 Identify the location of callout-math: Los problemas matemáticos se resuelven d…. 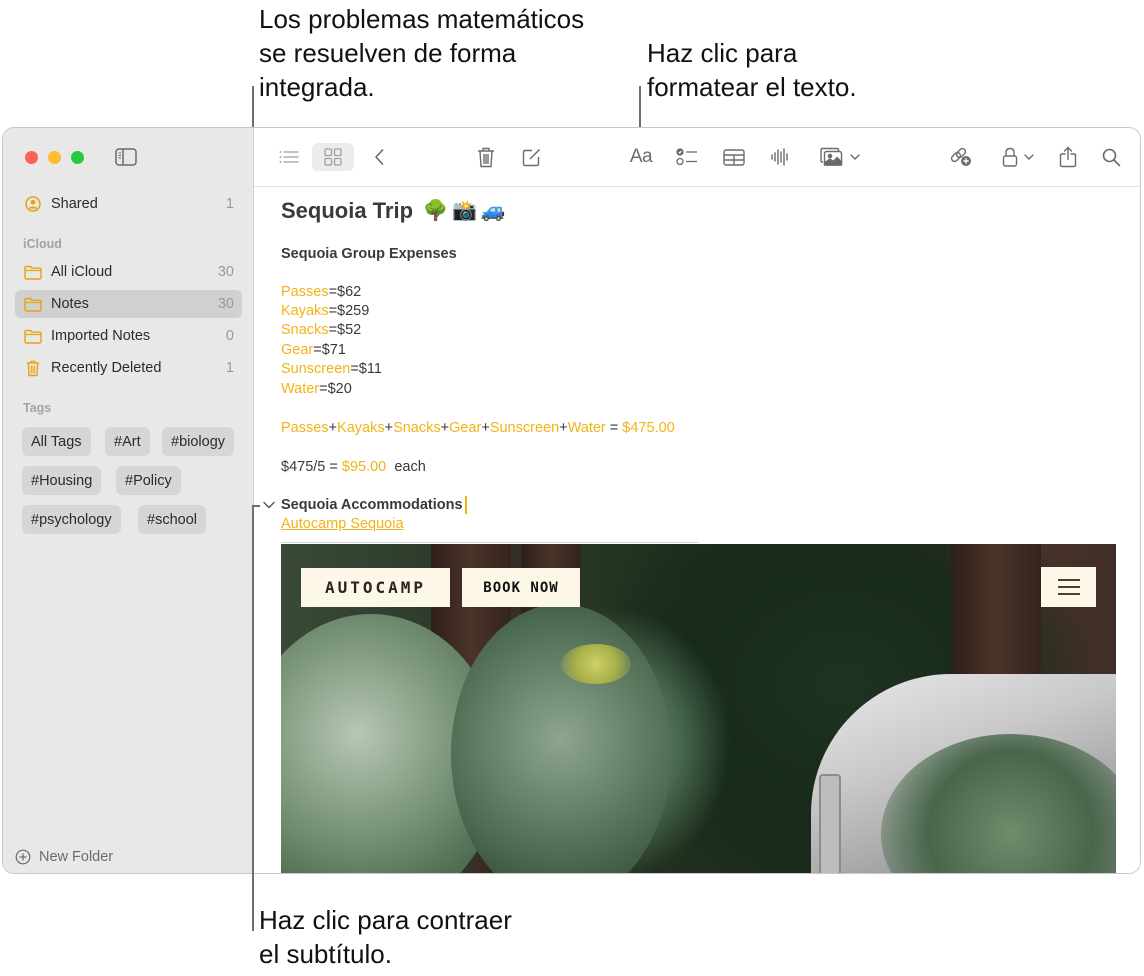
(421, 53).